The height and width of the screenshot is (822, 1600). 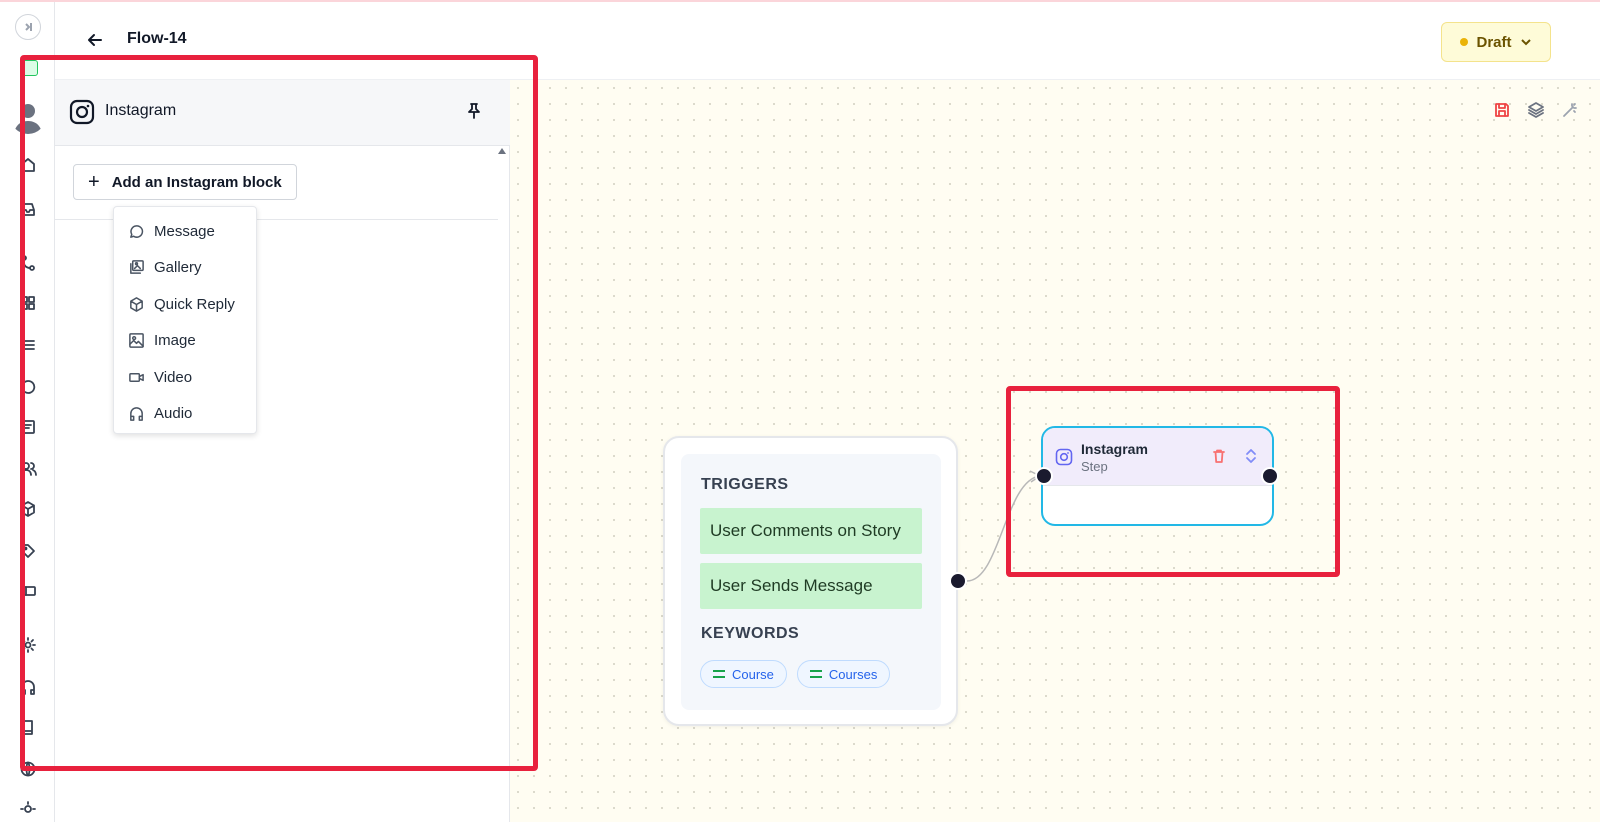 I want to click on pin-panel-button, so click(x=476, y=113).